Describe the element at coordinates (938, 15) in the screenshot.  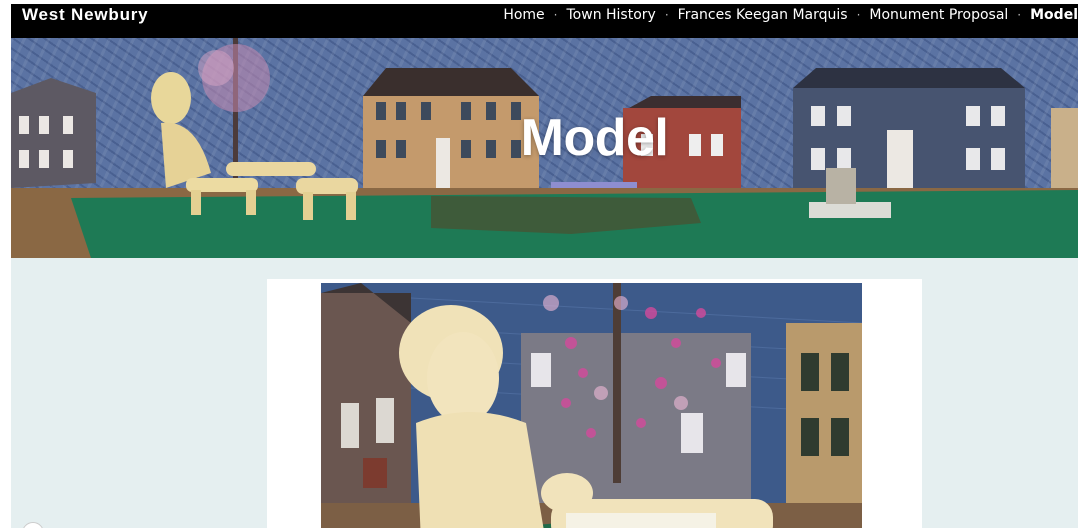
I see `nav-item-monument-proposal: Monument Proposal` at that location.